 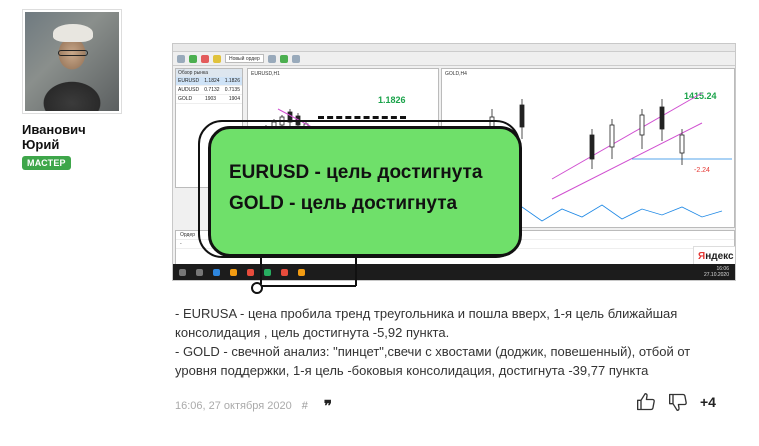 I want to click on post-timestamp: 16:06, 27 октября 2020, so click(x=233, y=406).